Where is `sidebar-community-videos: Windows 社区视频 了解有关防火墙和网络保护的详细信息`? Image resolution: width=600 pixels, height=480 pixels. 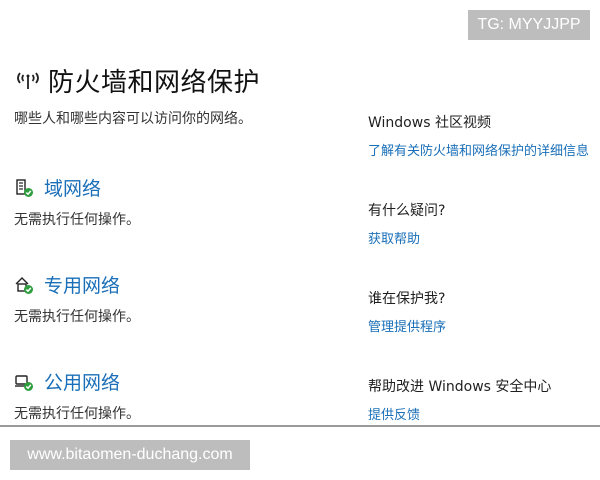
sidebar-community-videos: Windows 社区视频 了解有关防火墙和网络保护的详细信息 is located at coordinates (478, 135).